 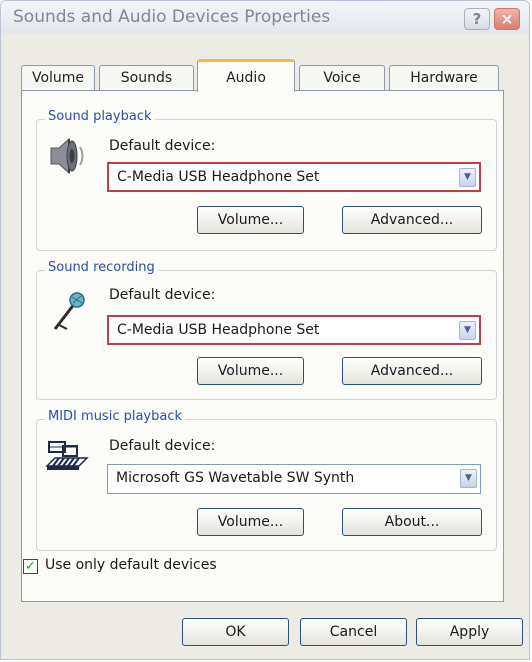 I want to click on recording-default-device-label: Default device:, so click(x=162, y=295).